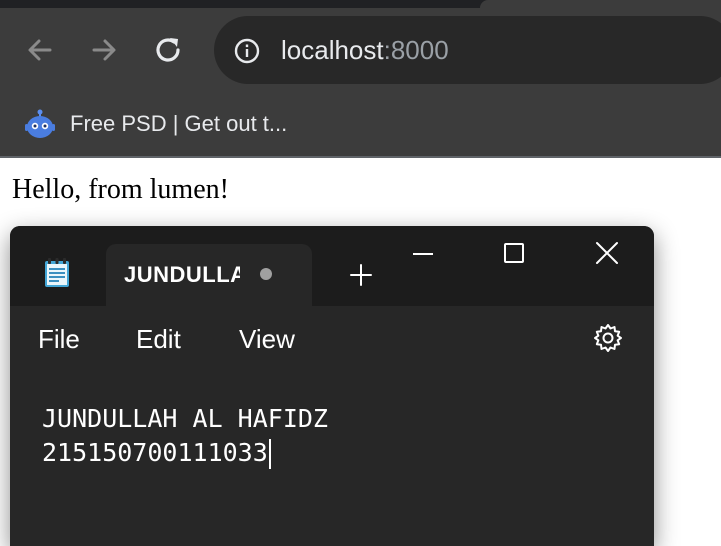  I want to click on site-info-icon, so click(247, 51).